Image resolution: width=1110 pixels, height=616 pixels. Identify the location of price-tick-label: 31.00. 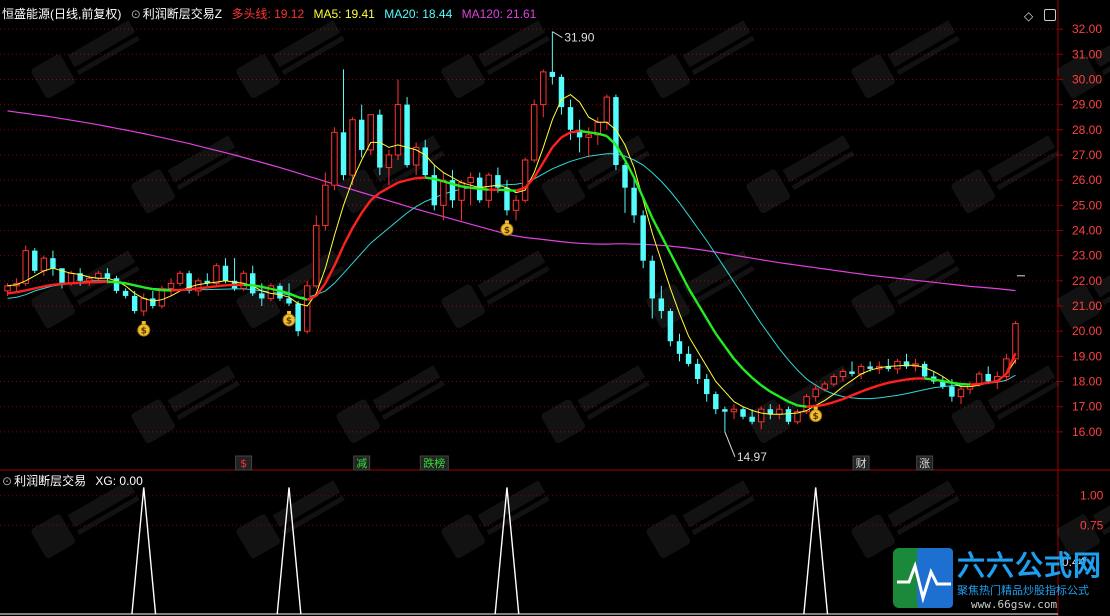
(1087, 54).